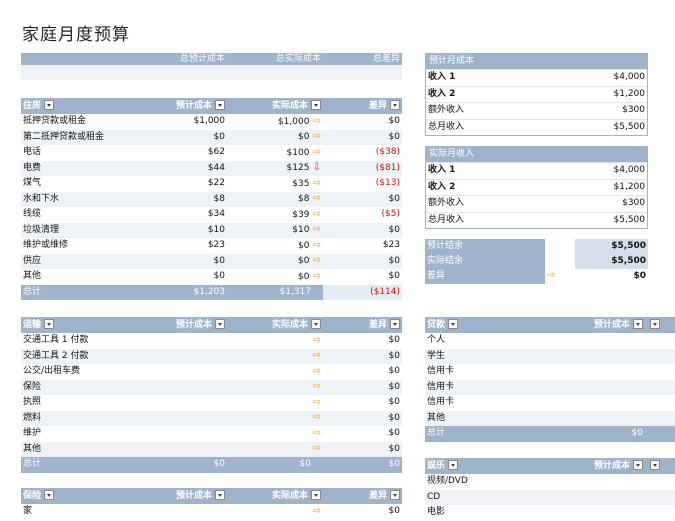  What do you see at coordinates (76, 246) in the screenshot?
I see `housing-row-name: 维护或维修` at bounding box center [76, 246].